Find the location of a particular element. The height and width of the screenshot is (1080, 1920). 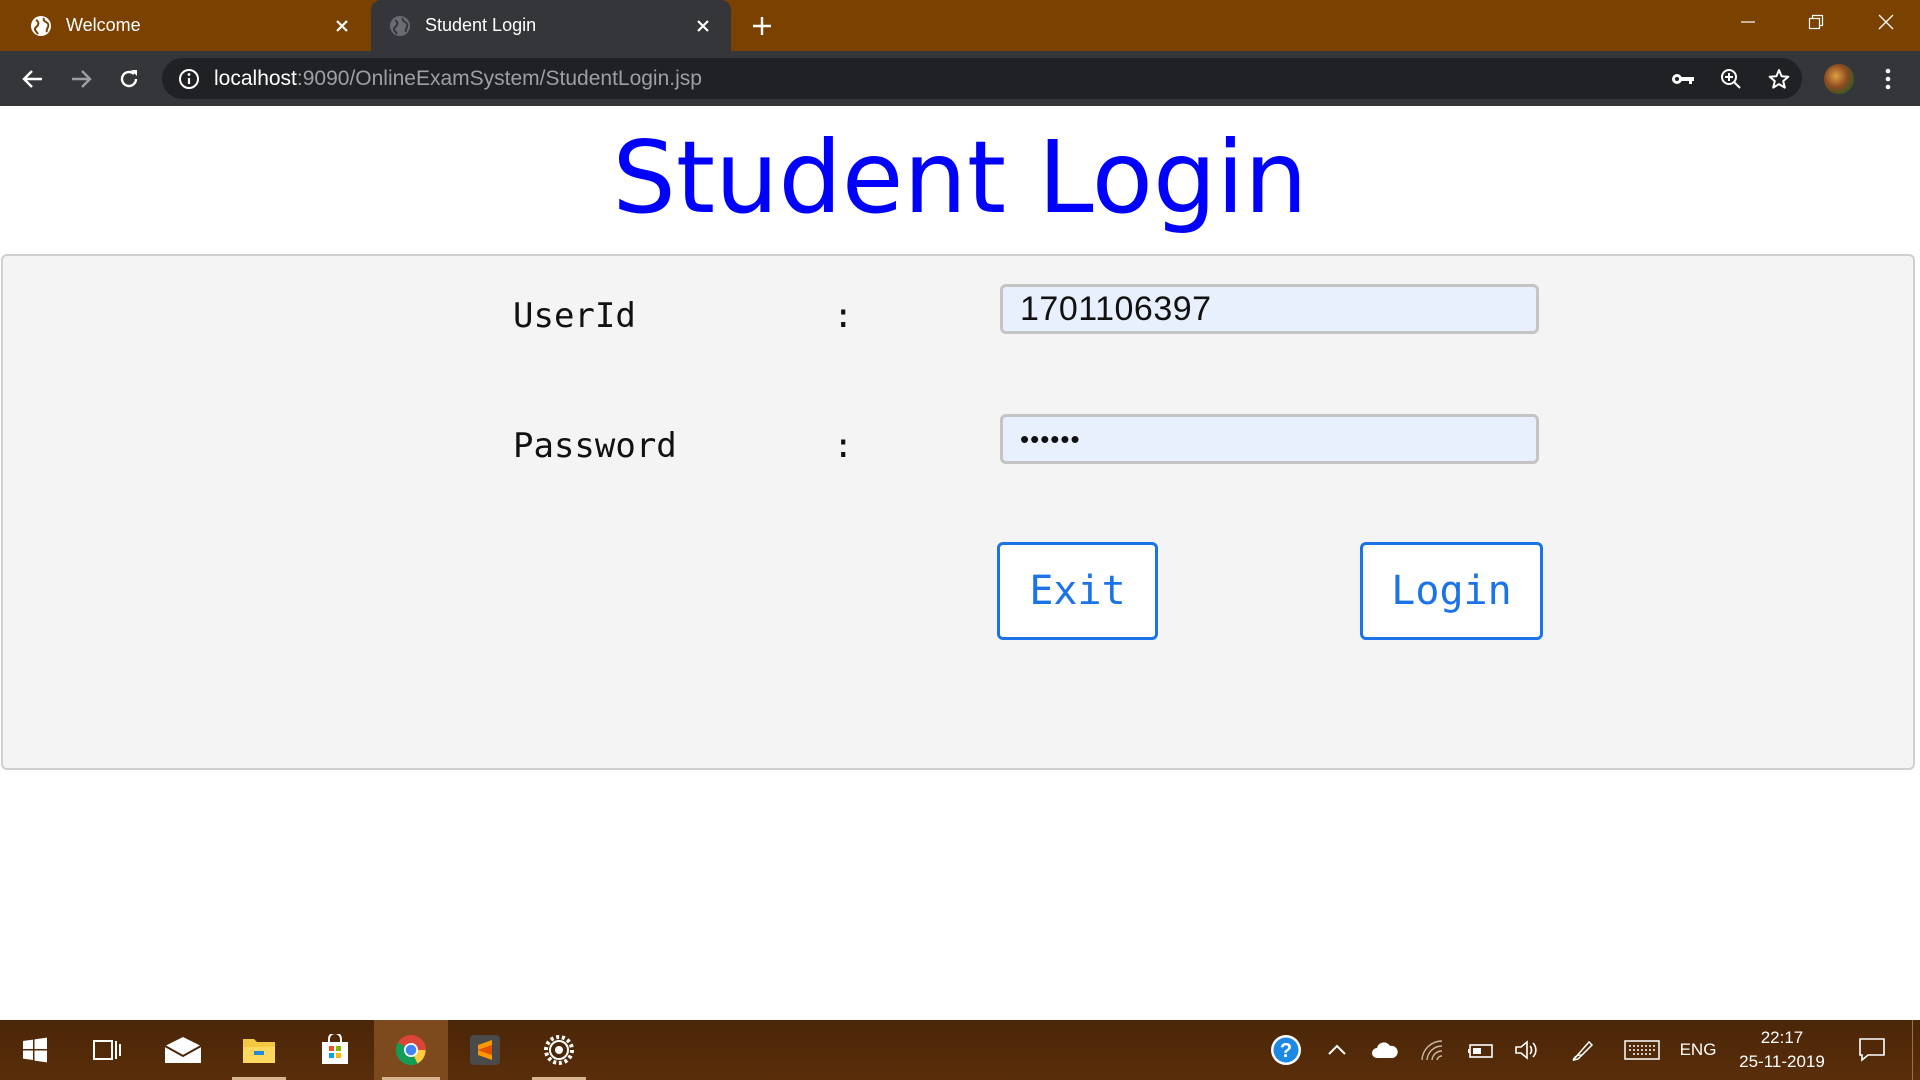

userid-label: UserId is located at coordinates (574, 316).